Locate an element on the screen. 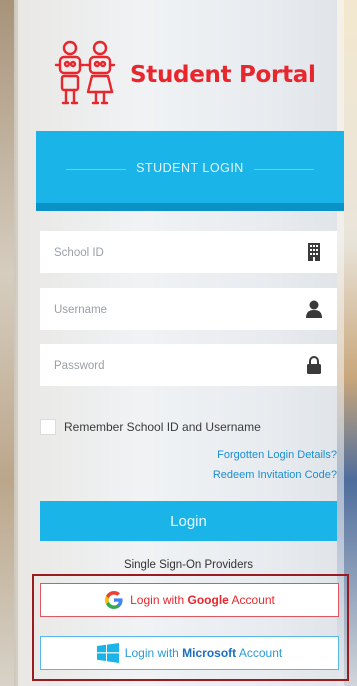  building-icon is located at coordinates (314, 252).